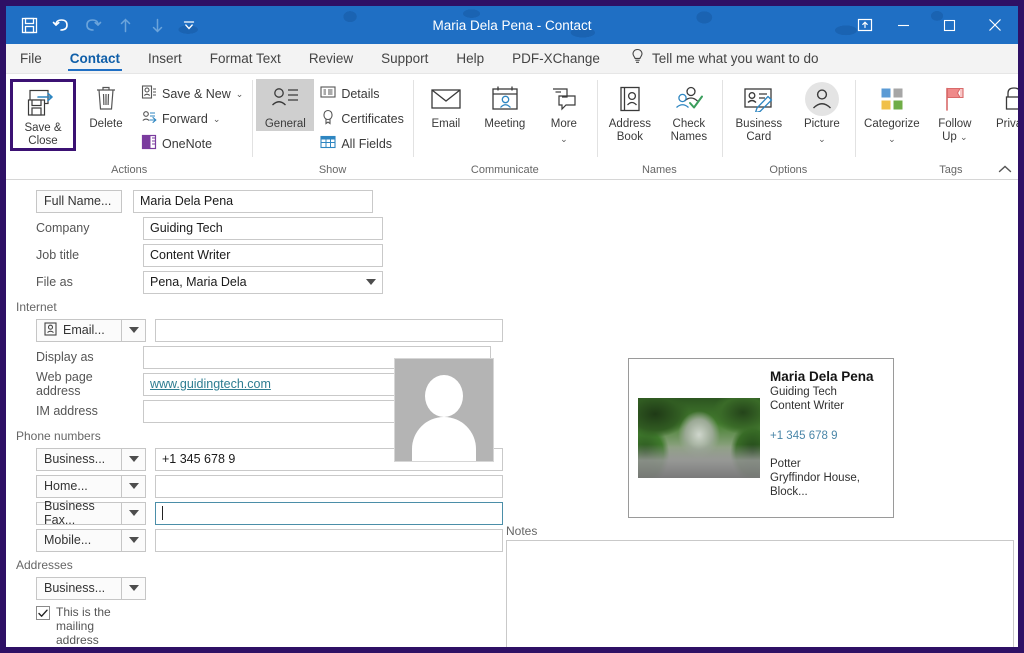 The height and width of the screenshot is (653, 1024). I want to click on email-icon, so click(446, 99).